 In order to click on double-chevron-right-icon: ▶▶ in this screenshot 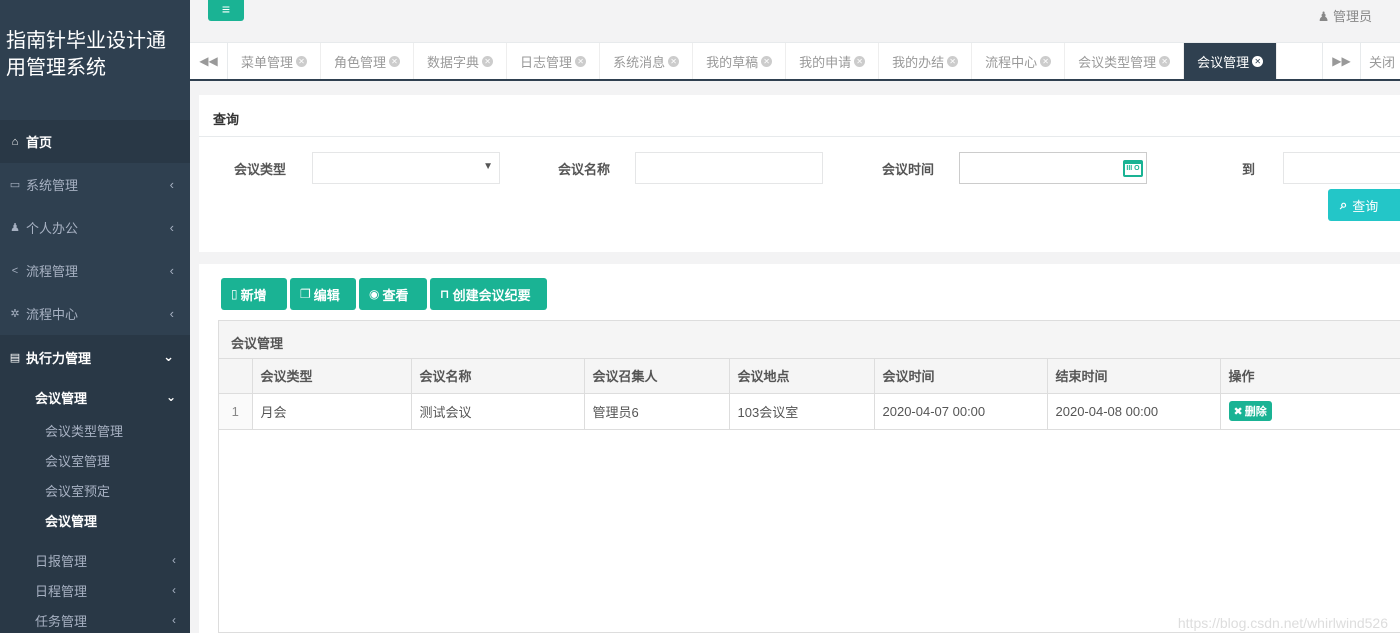, I will do `click(1341, 61)`.